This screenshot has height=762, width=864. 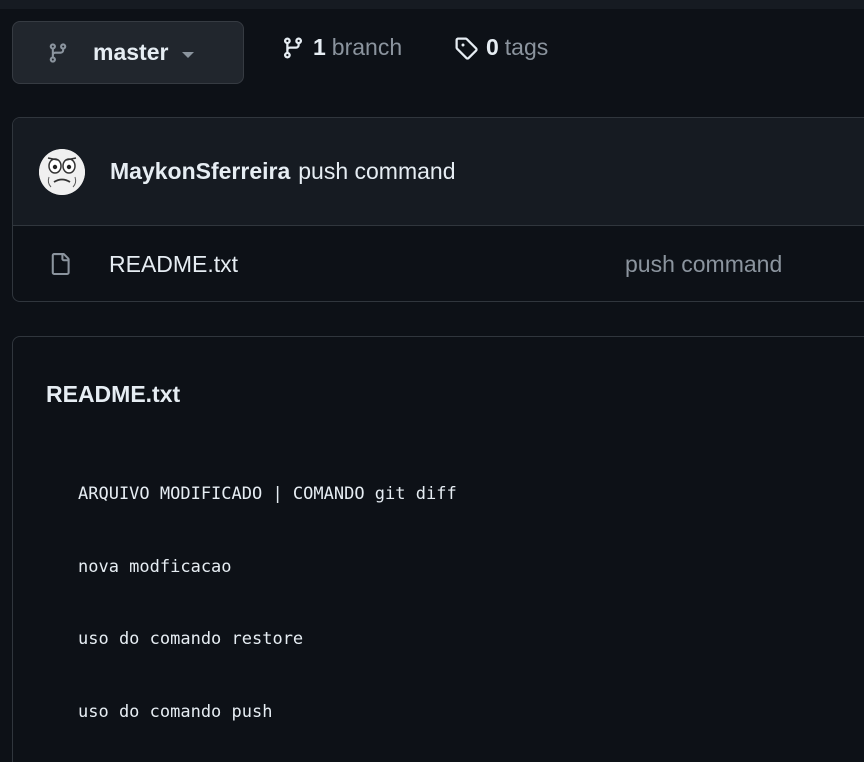 What do you see at coordinates (501, 47) in the screenshot?
I see `tags-link: 0 tags` at bounding box center [501, 47].